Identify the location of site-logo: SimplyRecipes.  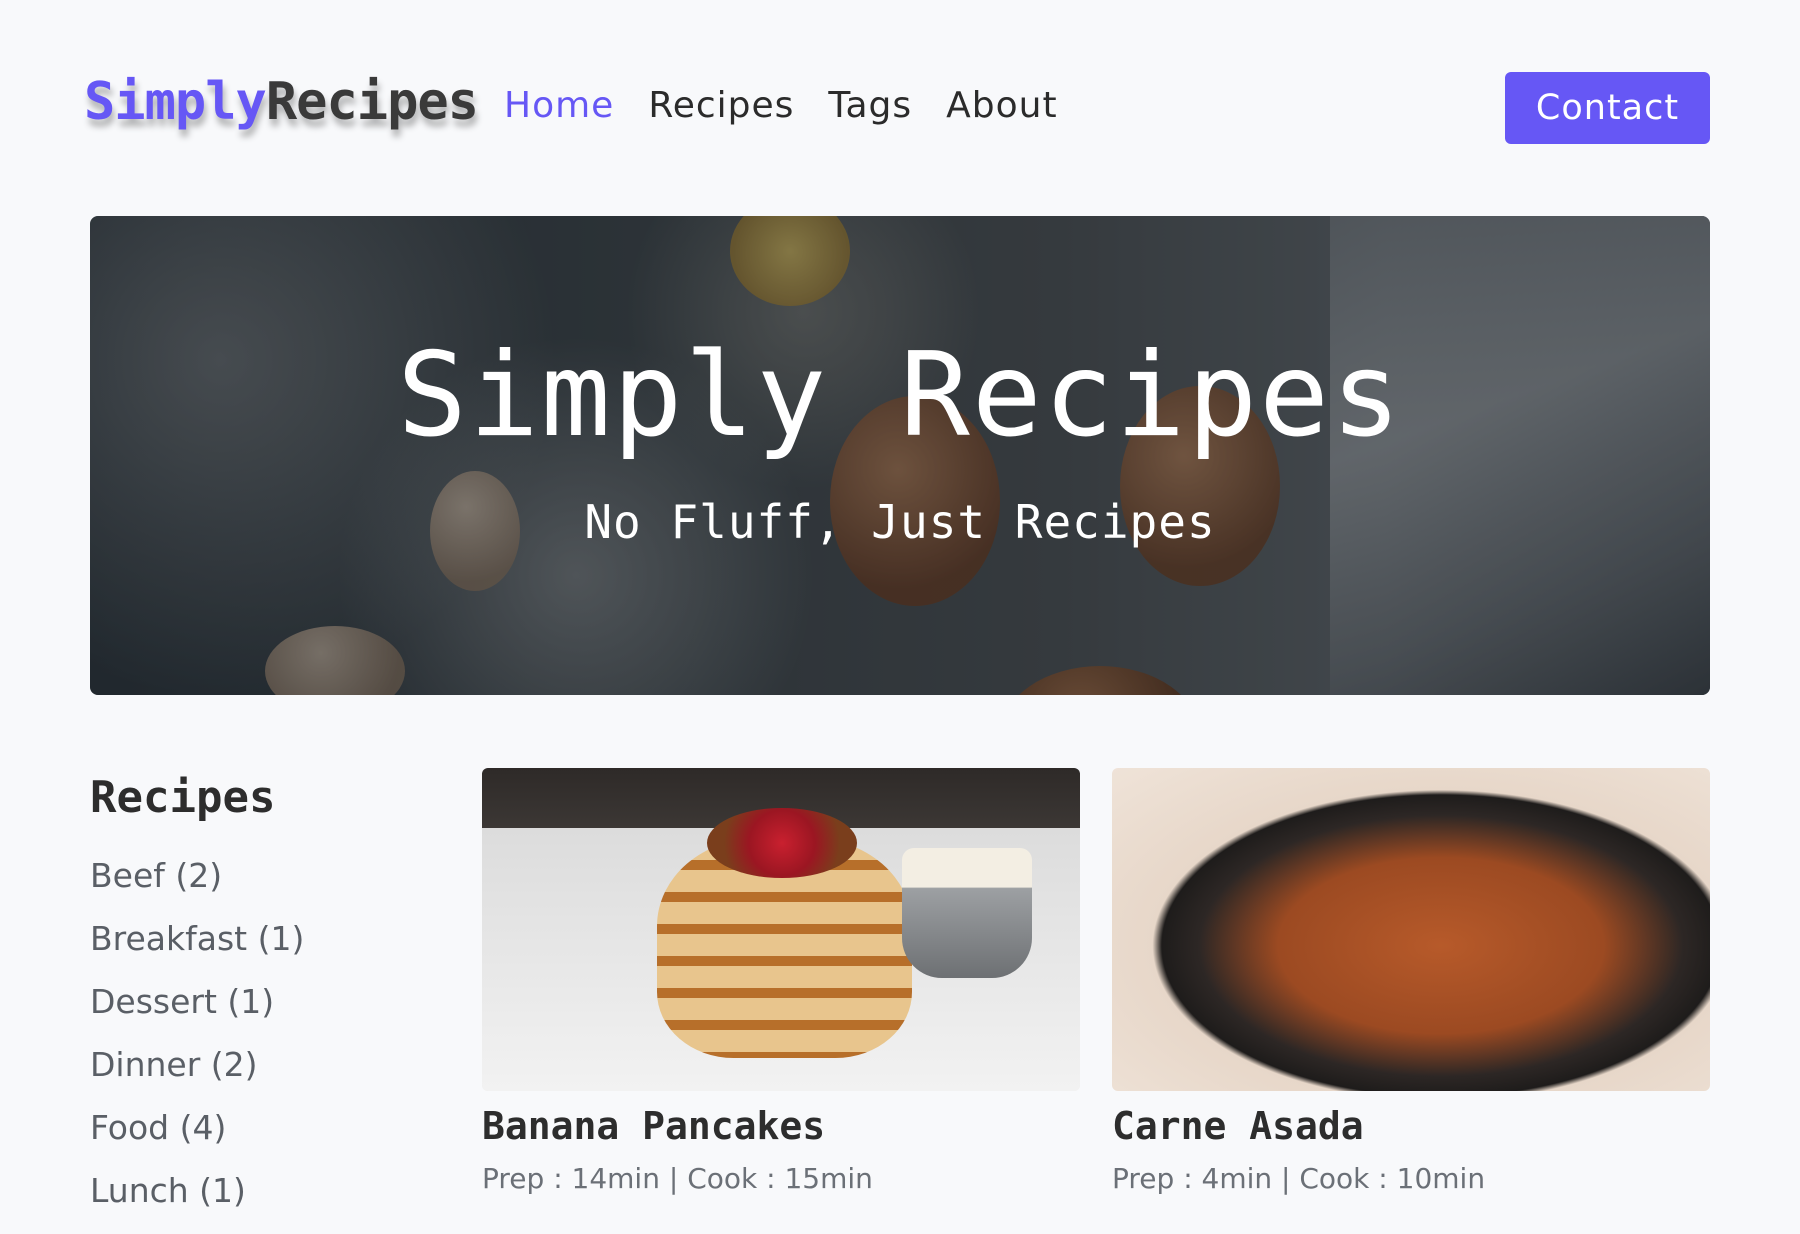
(281, 102).